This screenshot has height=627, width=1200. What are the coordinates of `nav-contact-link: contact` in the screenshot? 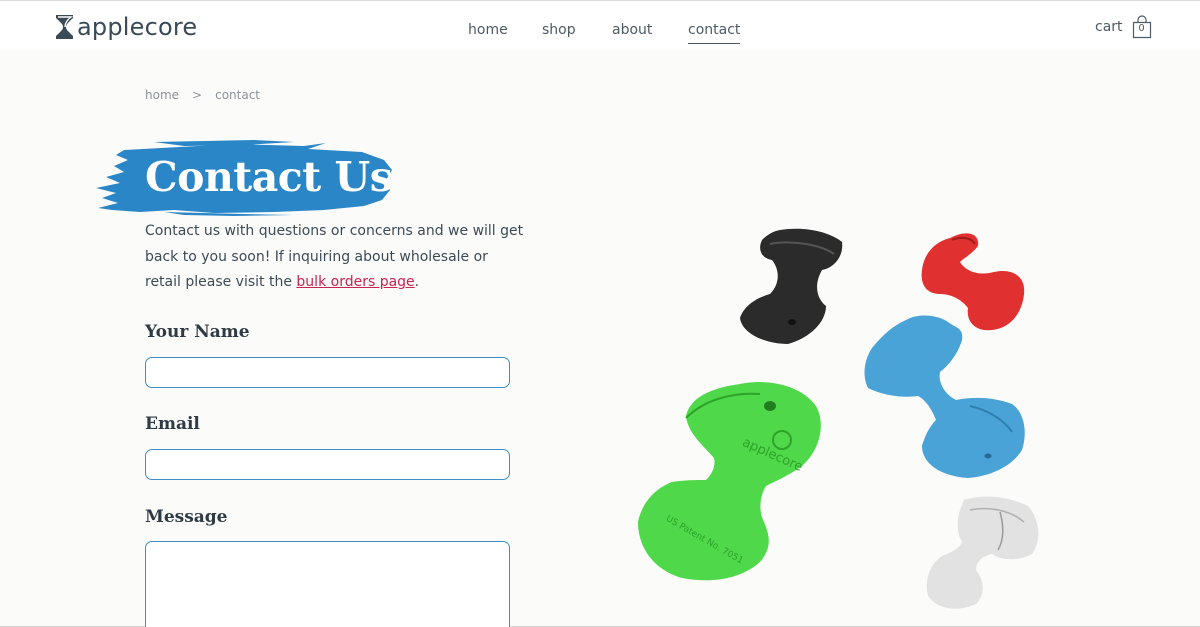 It's located at (714, 30).